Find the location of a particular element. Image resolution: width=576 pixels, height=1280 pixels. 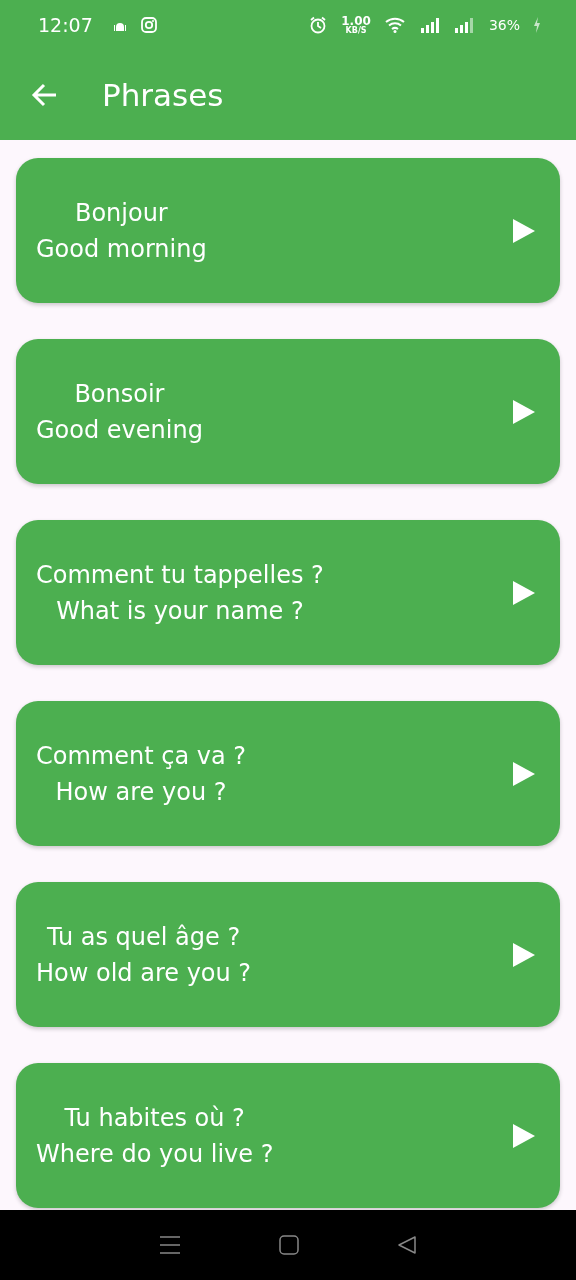

english-translation: Good evening is located at coordinates (119, 429).